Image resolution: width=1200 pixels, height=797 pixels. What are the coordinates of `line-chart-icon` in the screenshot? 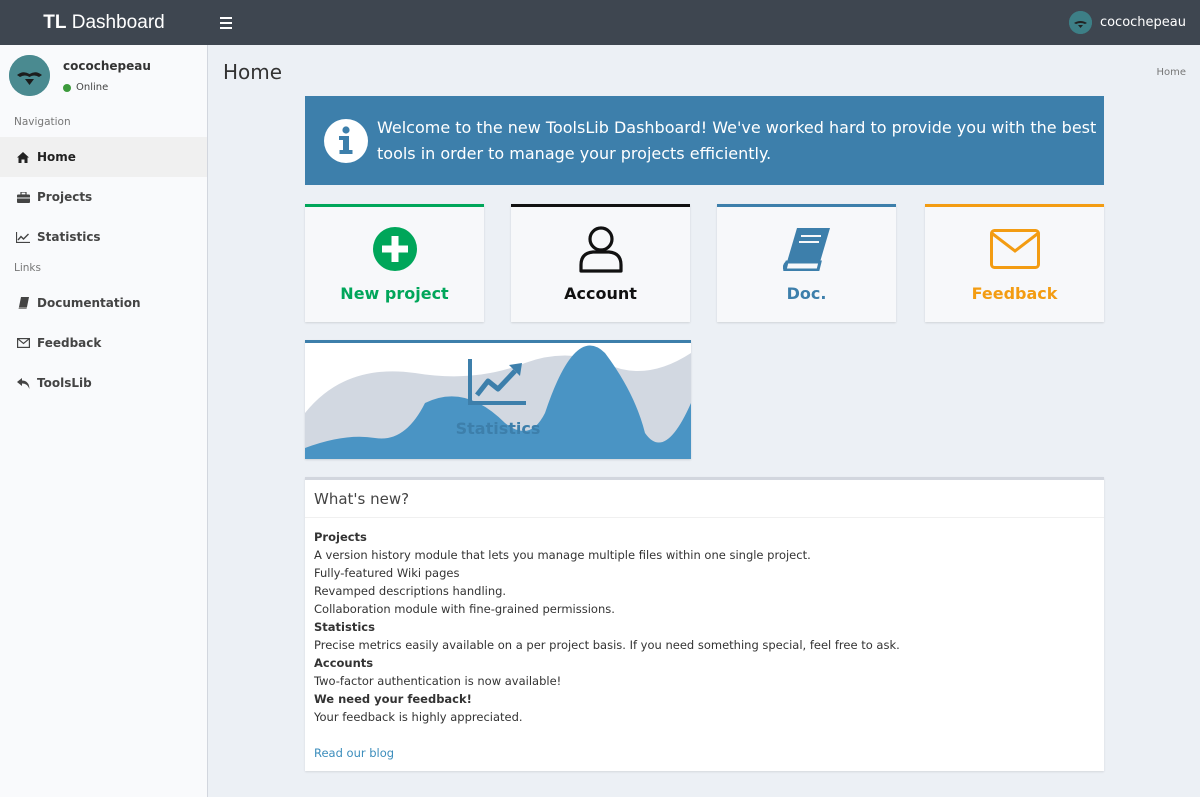 It's located at (23, 237).